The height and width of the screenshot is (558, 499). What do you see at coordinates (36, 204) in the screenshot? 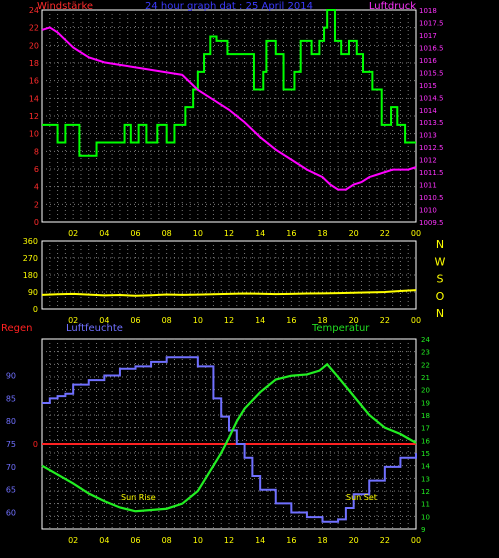
I see `wind-tick-label: 2` at bounding box center [36, 204].